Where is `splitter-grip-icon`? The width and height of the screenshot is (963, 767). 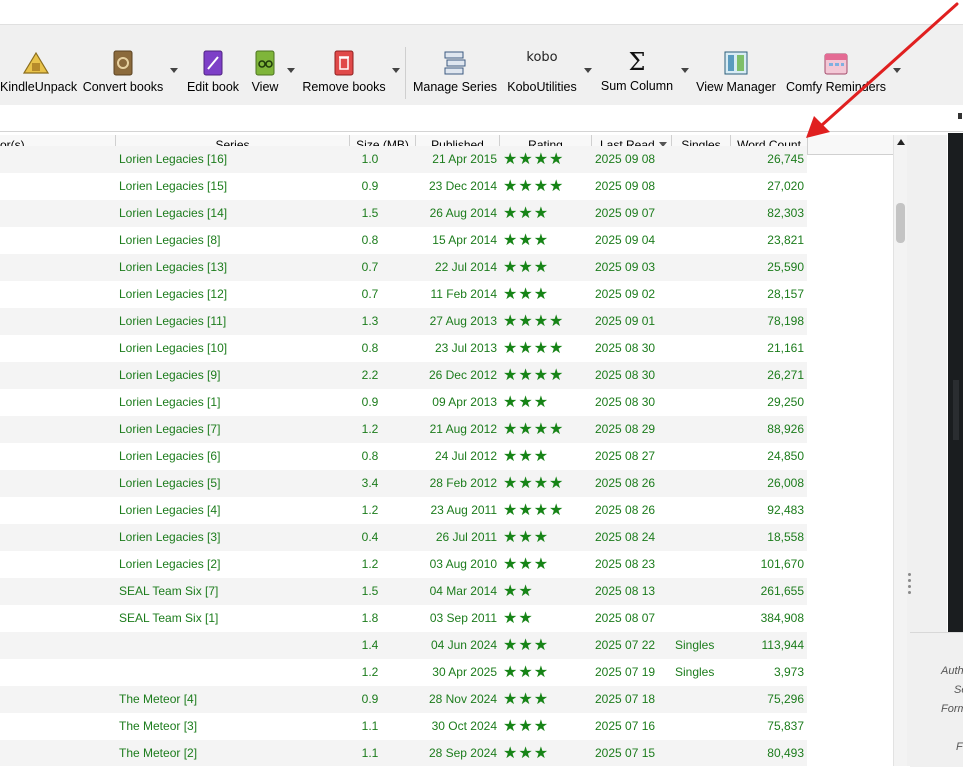
splitter-grip-icon is located at coordinates (909, 592).